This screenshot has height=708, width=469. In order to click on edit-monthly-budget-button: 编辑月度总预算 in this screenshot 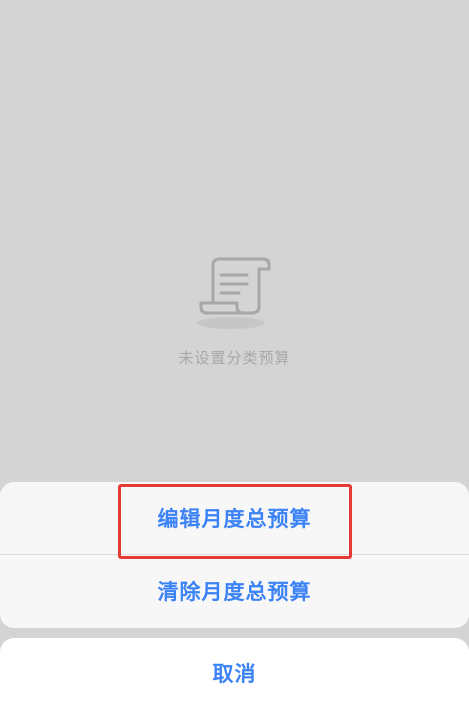, I will do `click(234, 518)`.